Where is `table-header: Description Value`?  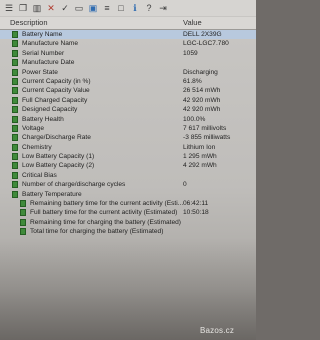
table-header: Description Value is located at coordinates (128, 23).